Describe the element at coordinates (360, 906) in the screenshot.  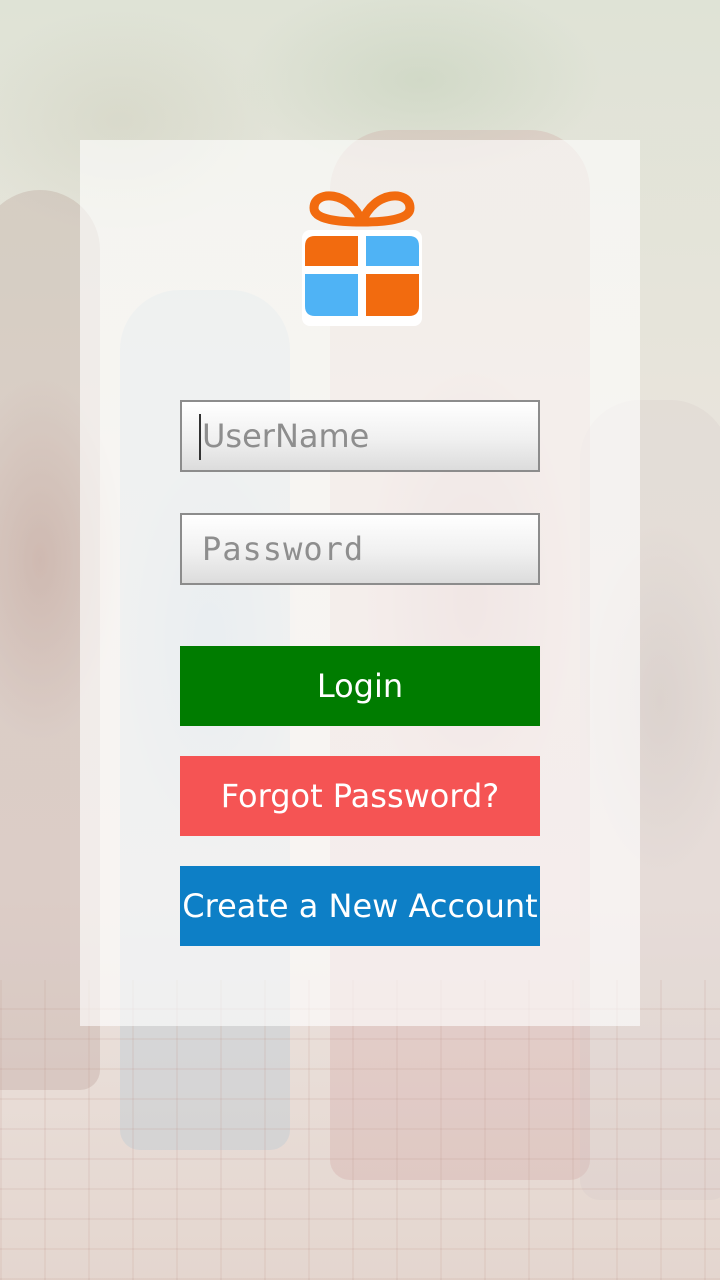
I see `create-account-button: Create a New Account` at that location.